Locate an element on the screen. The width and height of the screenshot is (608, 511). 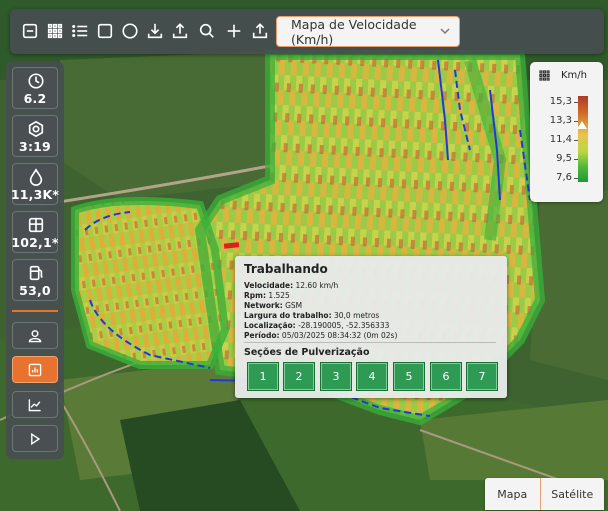
square-icon is located at coordinates (105, 31).